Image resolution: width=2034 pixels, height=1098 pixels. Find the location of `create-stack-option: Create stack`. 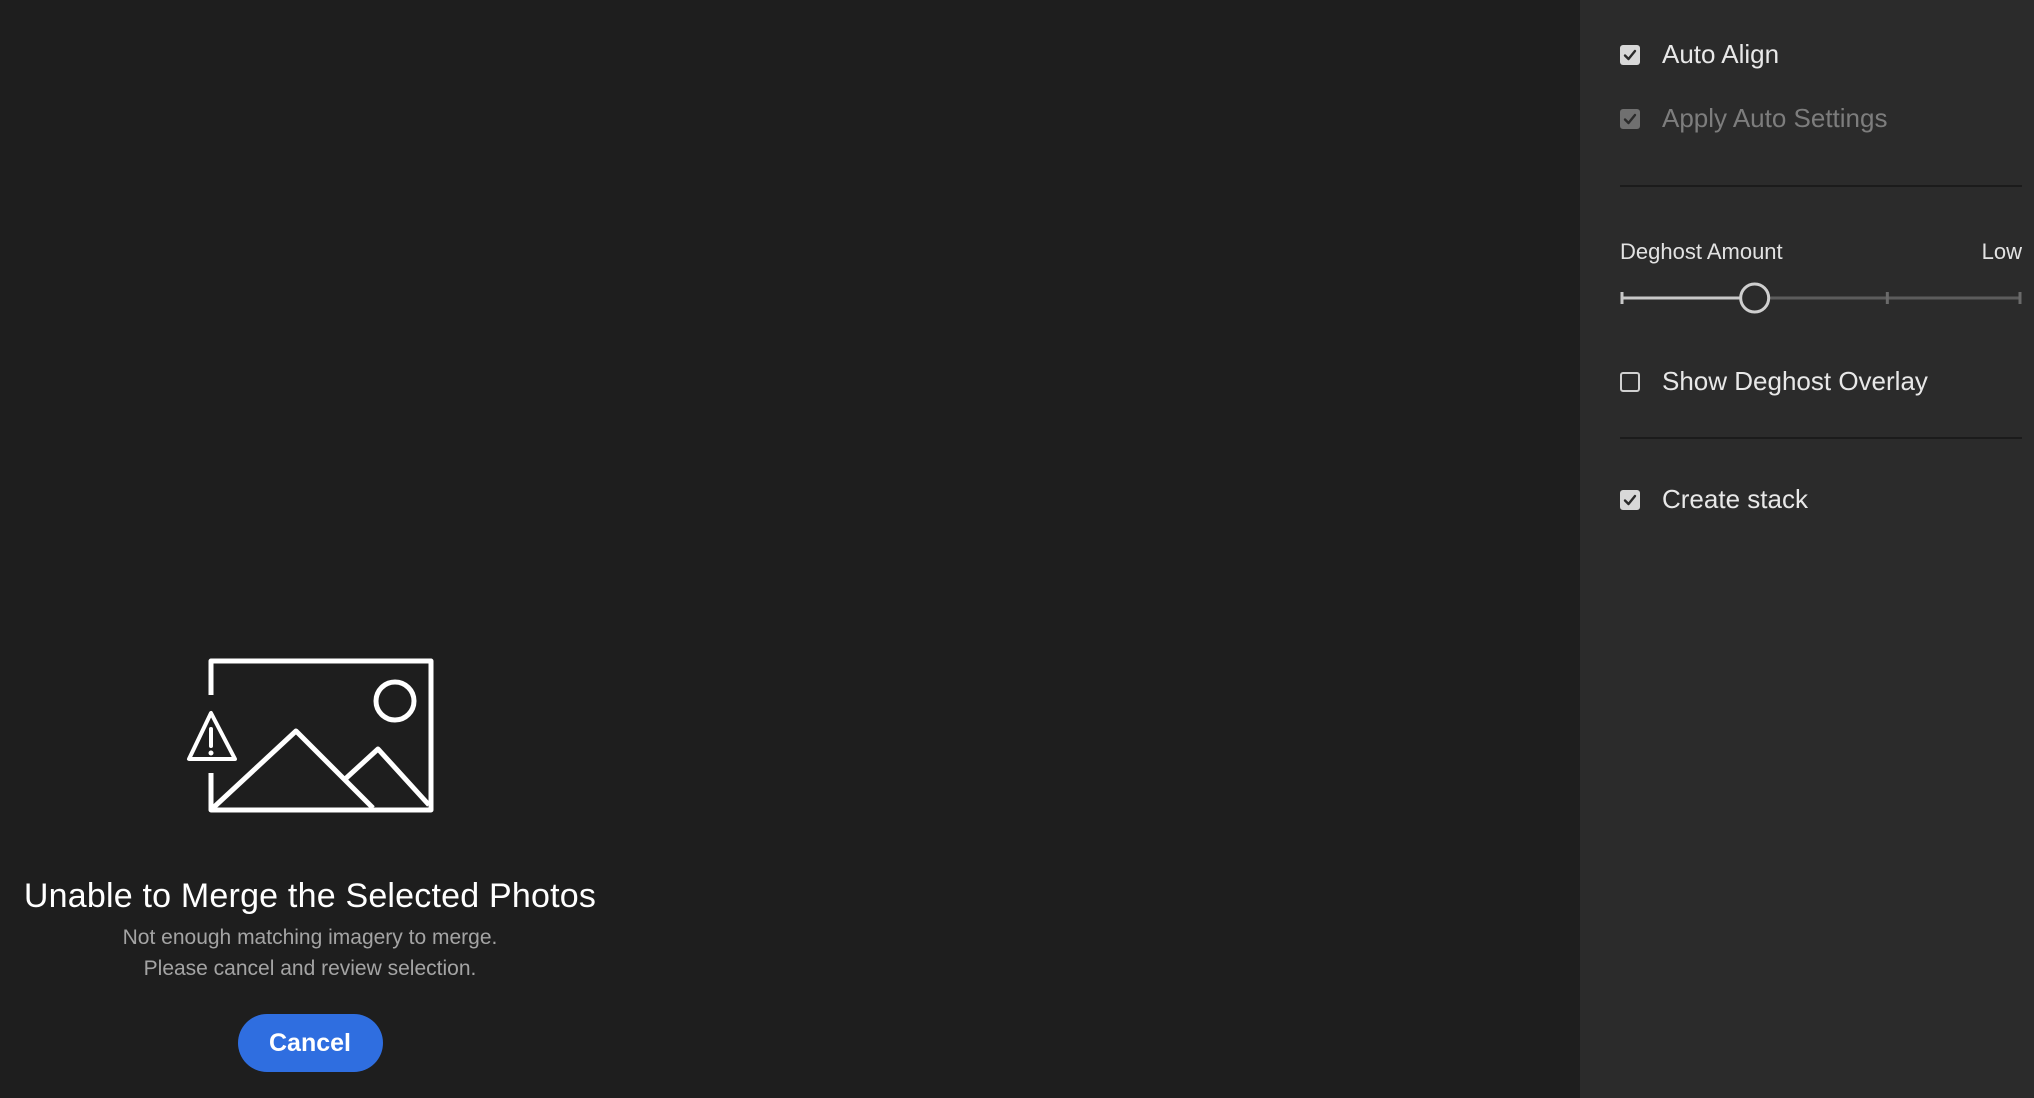

create-stack-option: Create stack is located at coordinates (1714, 499).